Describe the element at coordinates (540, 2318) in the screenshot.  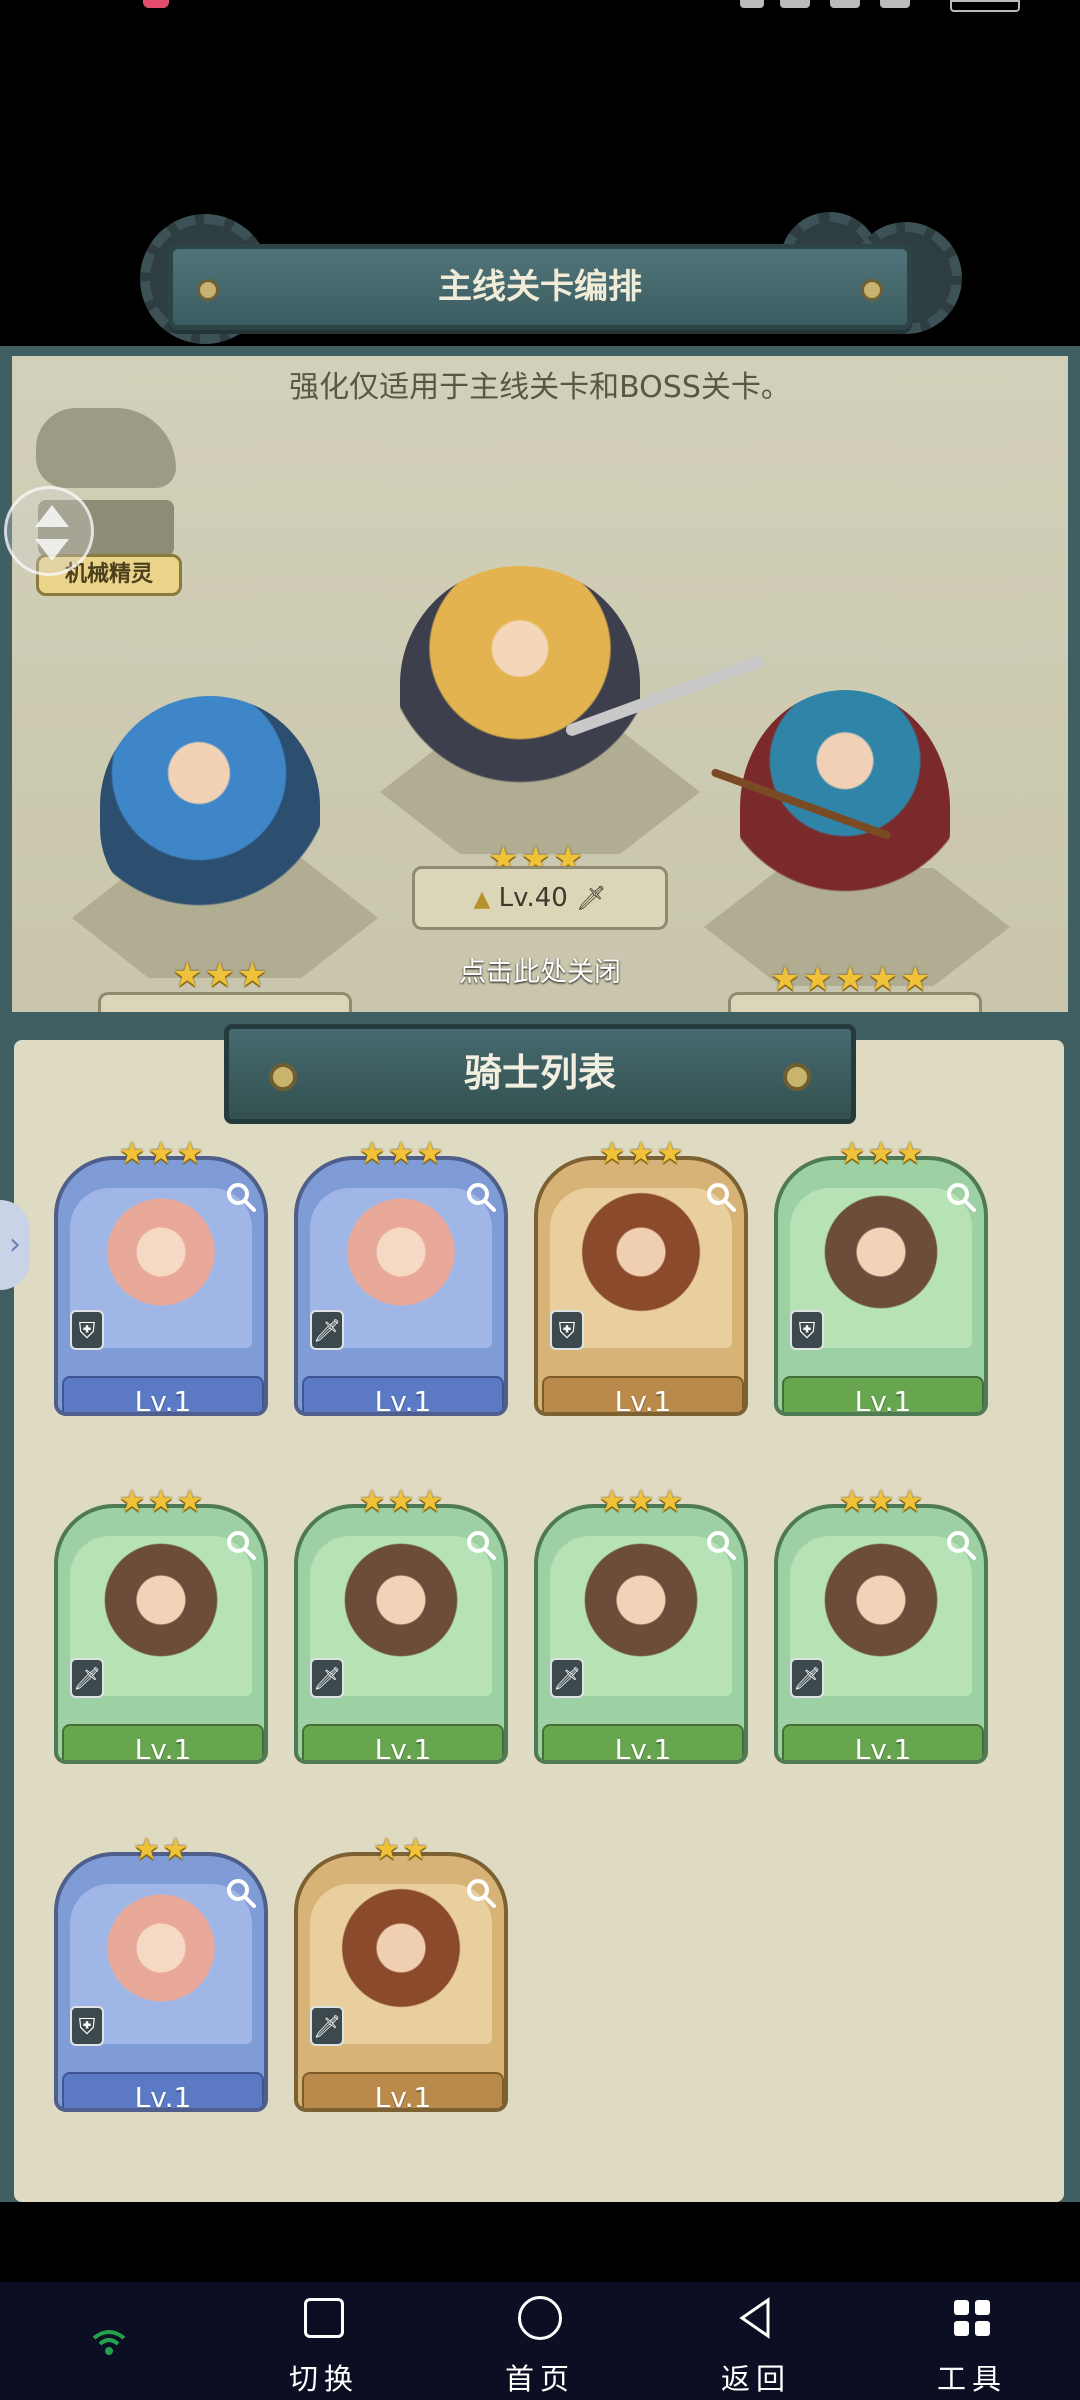
I see `circle-icon` at that location.